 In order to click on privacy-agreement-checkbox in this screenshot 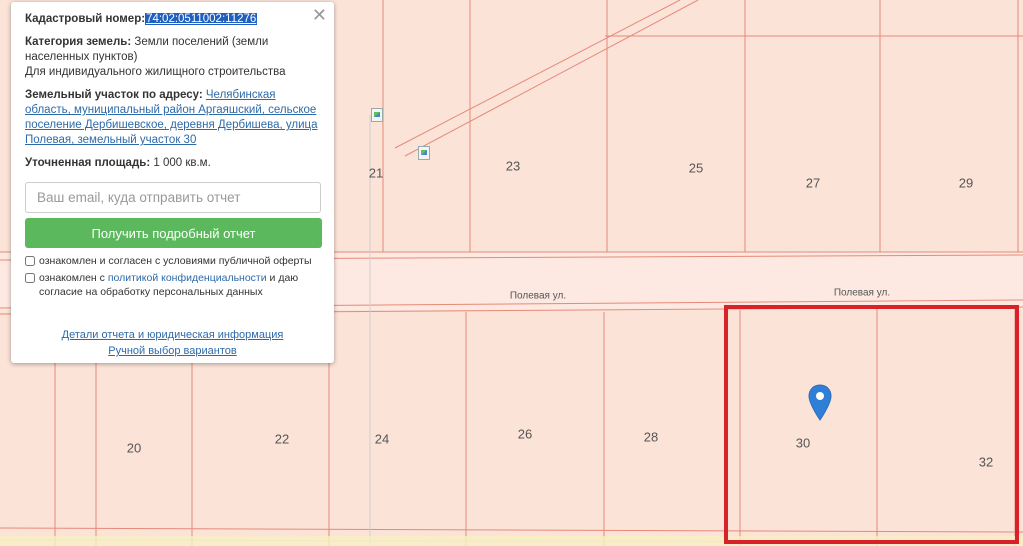, I will do `click(30, 278)`.